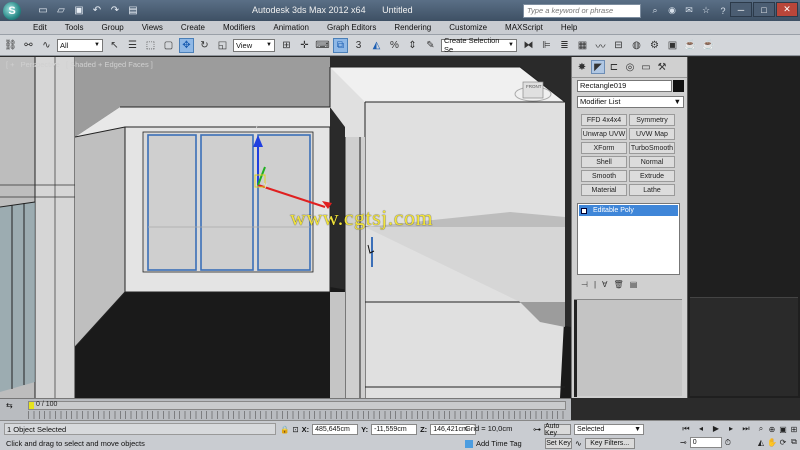  Describe the element at coordinates (672, 45) in the screenshot. I see `rendered-frame-window-icon: ▣` at that location.